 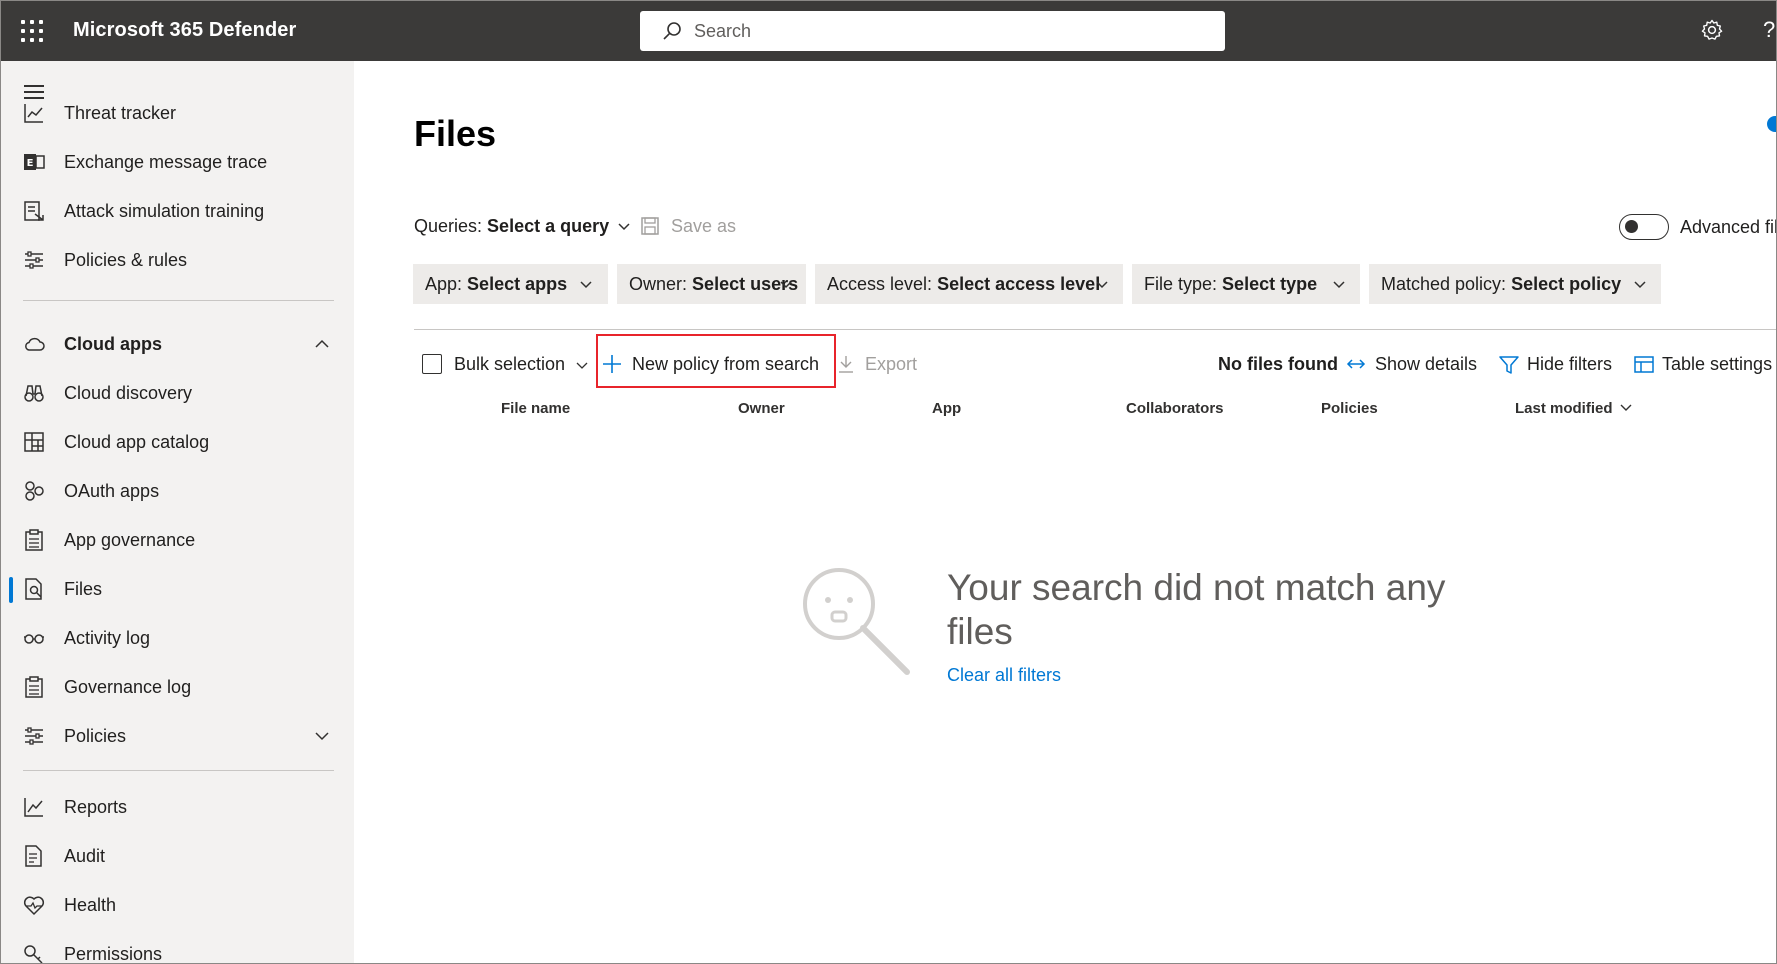 I want to click on sidebar-section-cloud-apps: Cloud apps, so click(x=177, y=344).